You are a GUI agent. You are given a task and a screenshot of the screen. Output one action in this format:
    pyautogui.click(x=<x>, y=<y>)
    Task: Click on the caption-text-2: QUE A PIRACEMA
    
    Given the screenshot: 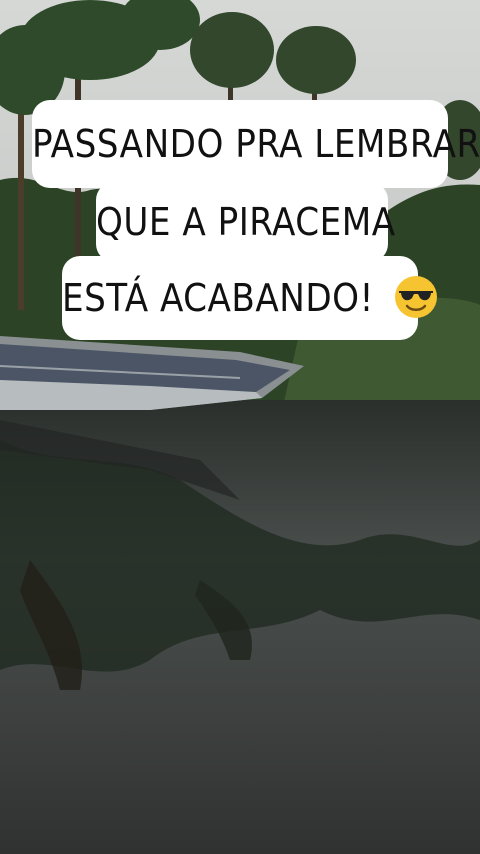 What is the action you would take?
    pyautogui.click(x=246, y=222)
    